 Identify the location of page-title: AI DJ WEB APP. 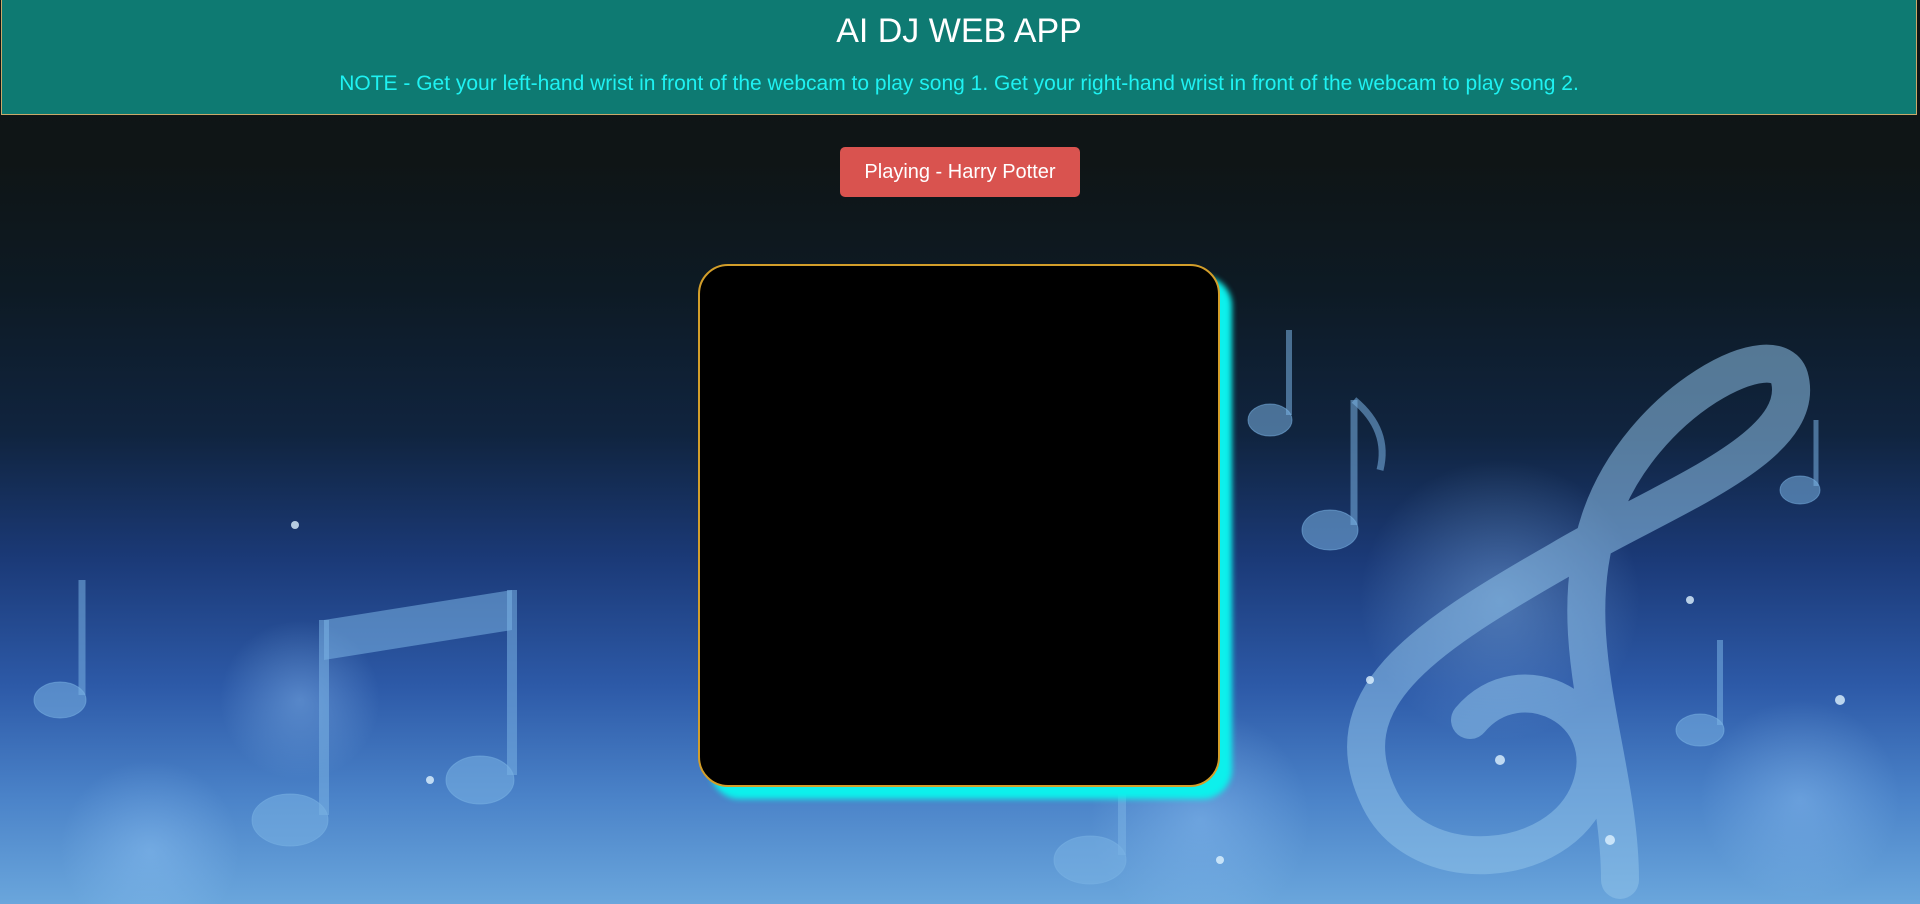
(959, 31).